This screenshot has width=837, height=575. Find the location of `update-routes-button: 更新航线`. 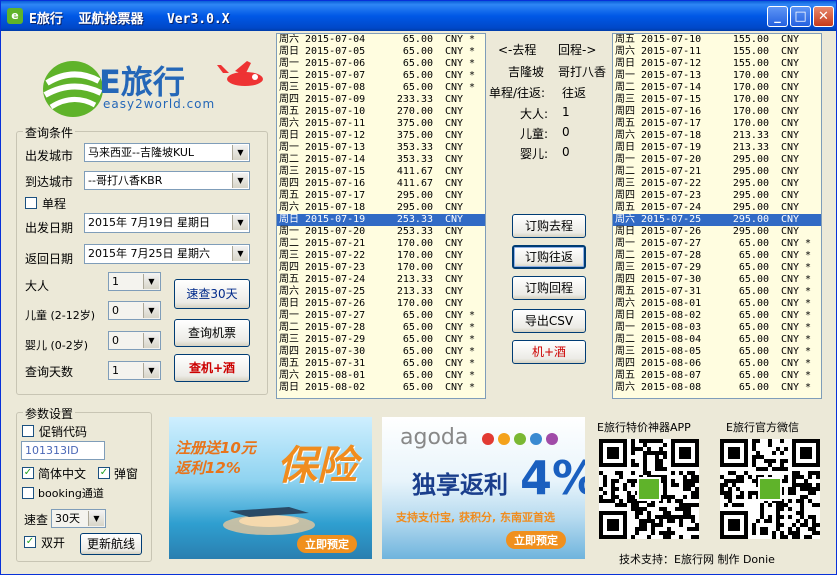

update-routes-button: 更新航线 is located at coordinates (111, 544).